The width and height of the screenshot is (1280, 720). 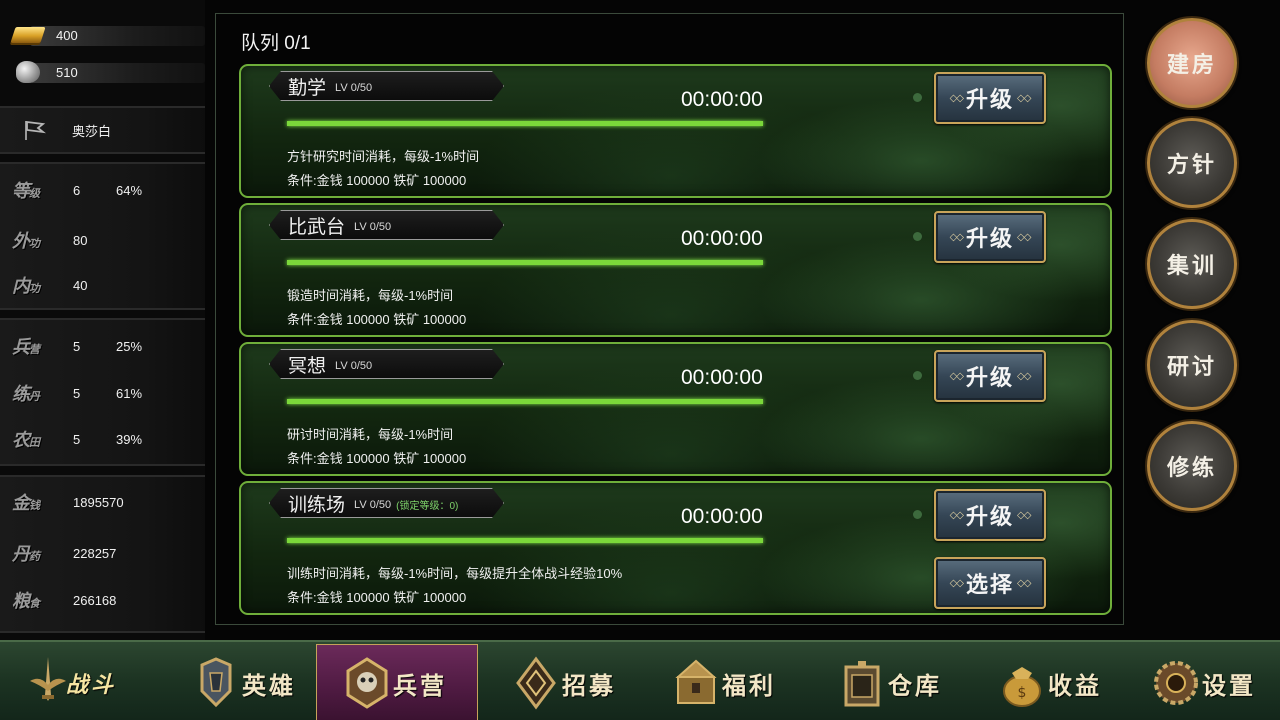 I want to click on building-name: 训练场, so click(x=317, y=505).